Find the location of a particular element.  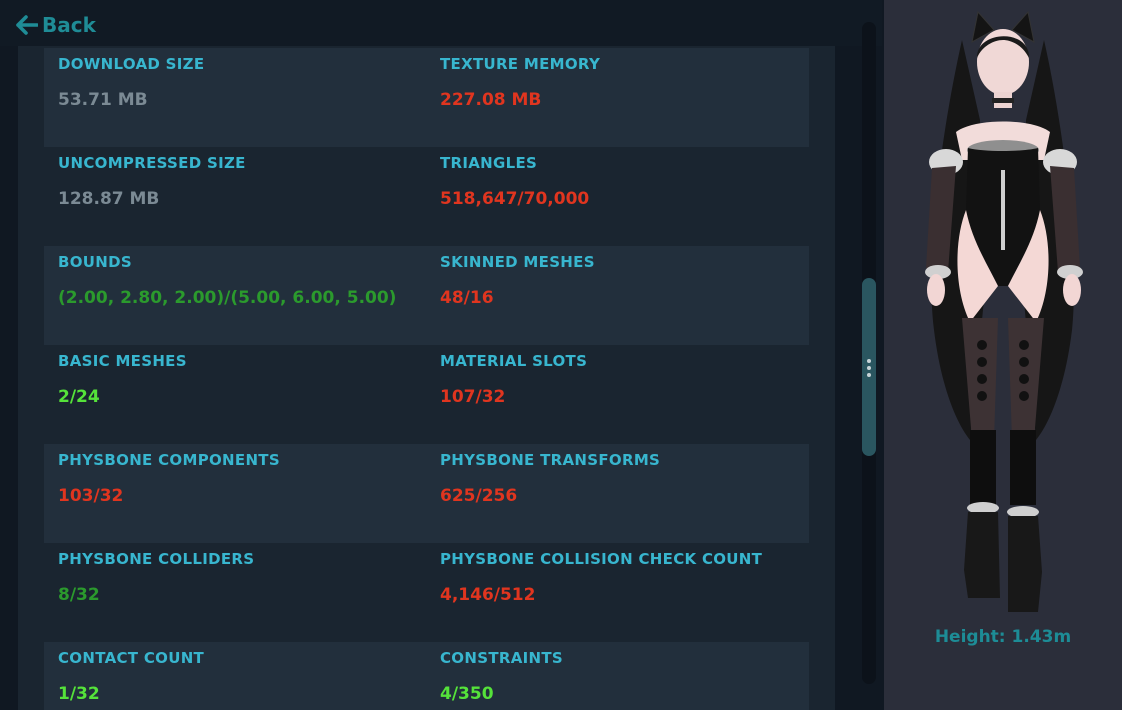

stat-value: 2/24 is located at coordinates (79, 397).